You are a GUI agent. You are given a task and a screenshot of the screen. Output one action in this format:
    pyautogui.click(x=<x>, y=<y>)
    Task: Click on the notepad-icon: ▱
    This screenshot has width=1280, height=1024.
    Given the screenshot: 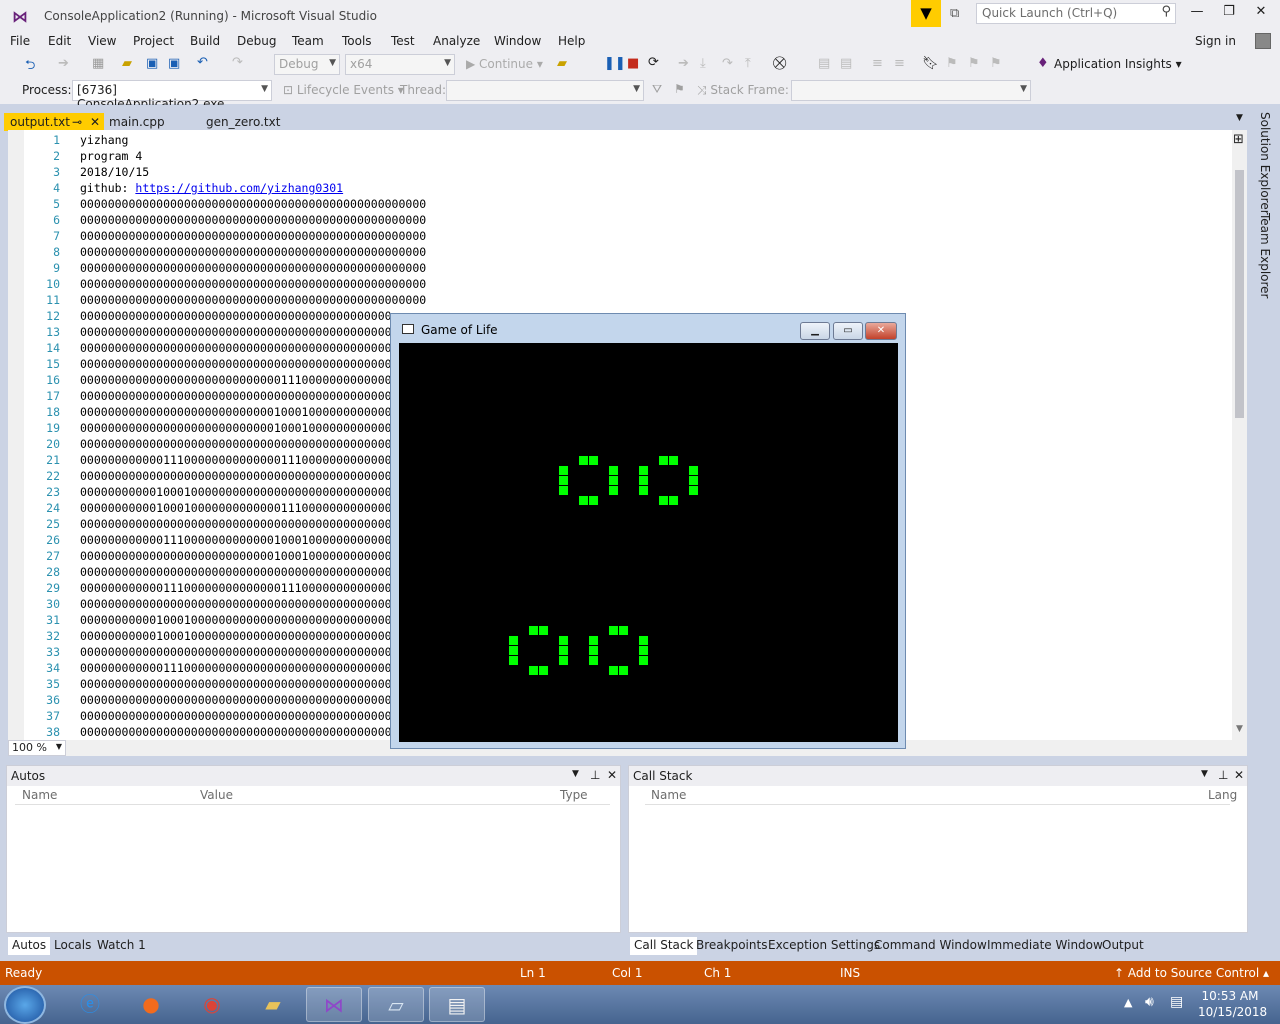 What is the action you would take?
    pyautogui.click(x=396, y=1004)
    